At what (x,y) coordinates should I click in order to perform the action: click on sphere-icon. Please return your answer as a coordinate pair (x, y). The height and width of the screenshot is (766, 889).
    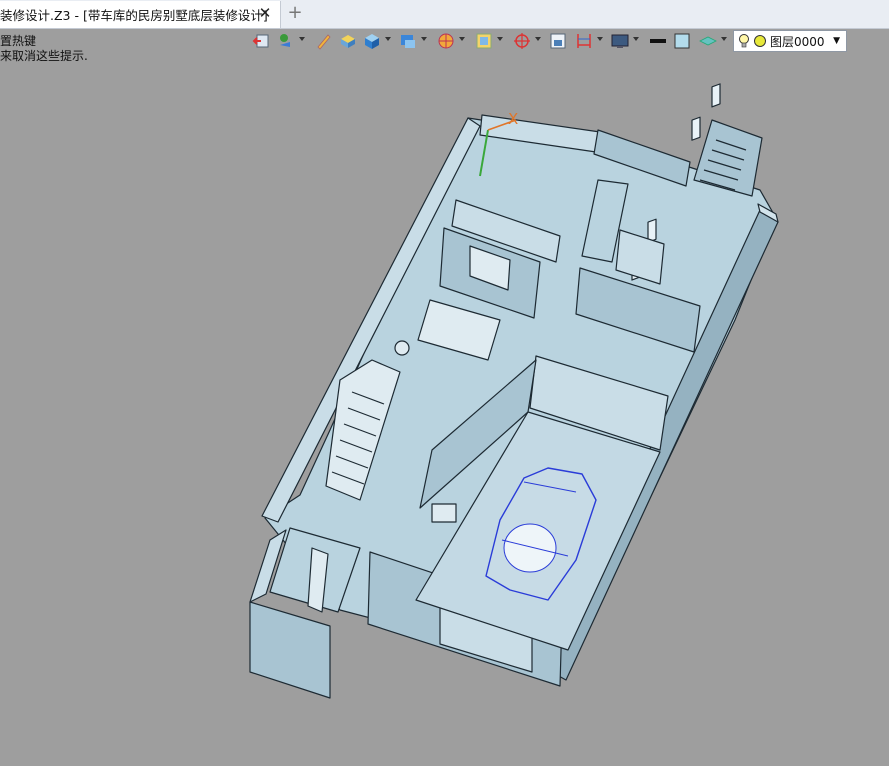
    Looking at the image, I should click on (446, 41).